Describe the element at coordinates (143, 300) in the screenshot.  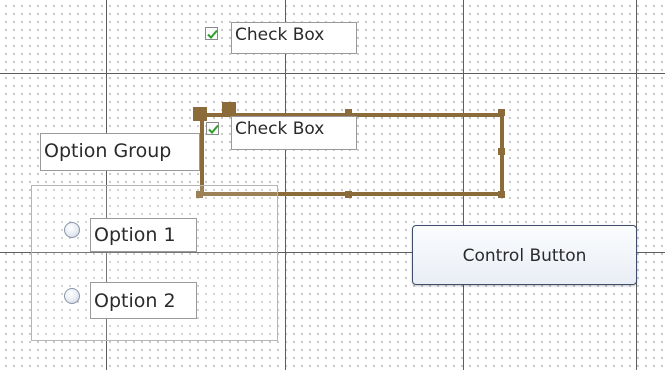
I see `option-2-label: Option 2` at that location.